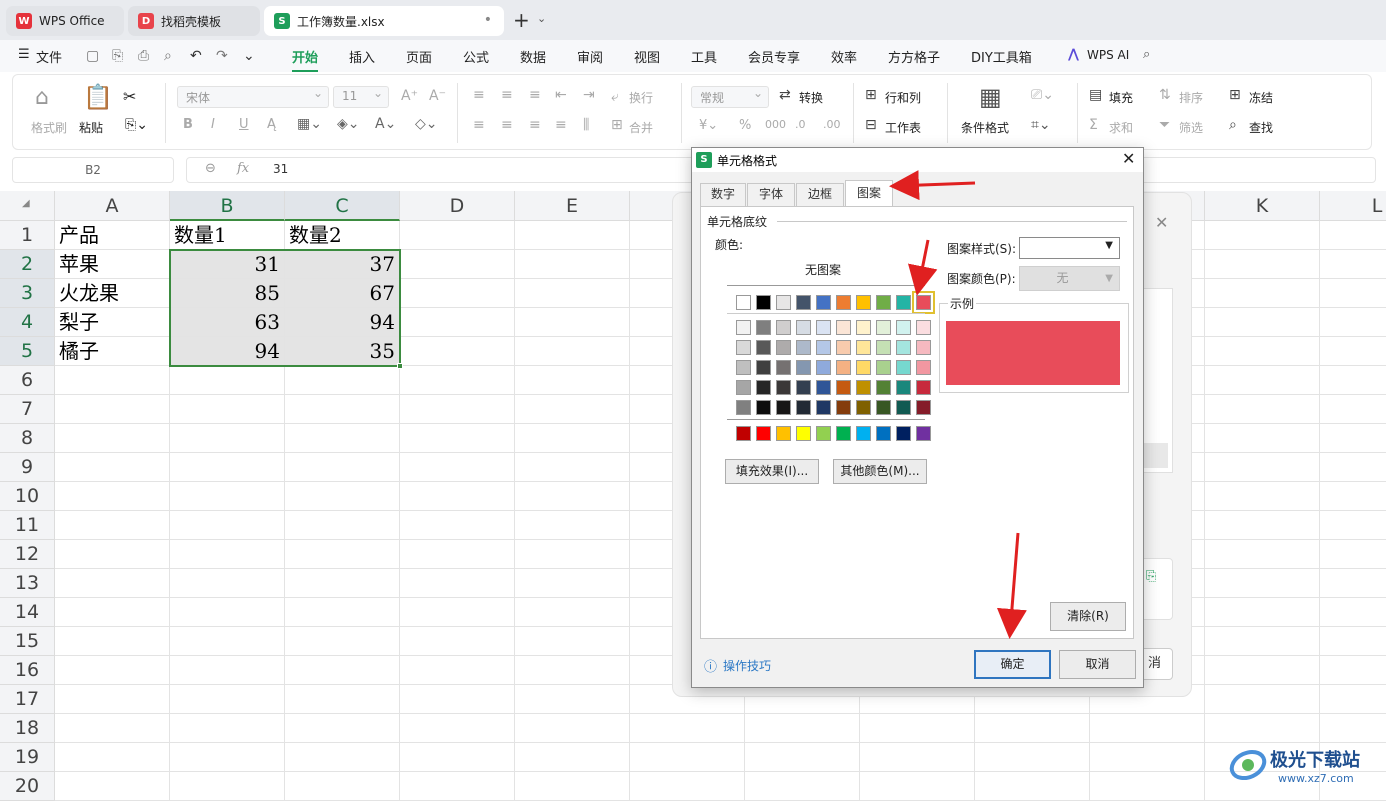 The image size is (1386, 801). Describe the element at coordinates (1011, 585) in the screenshot. I see `arrow-to-ok-button` at that location.